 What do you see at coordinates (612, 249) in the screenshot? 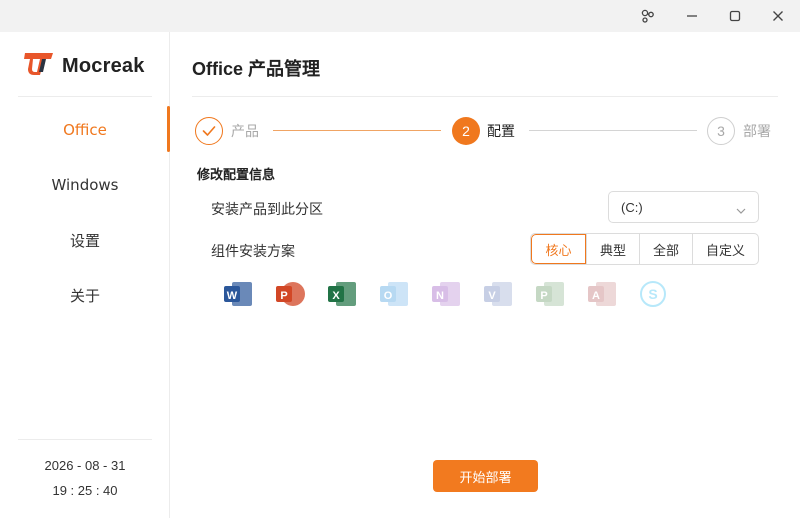
I see `plan-option-typical: 典型` at bounding box center [612, 249].